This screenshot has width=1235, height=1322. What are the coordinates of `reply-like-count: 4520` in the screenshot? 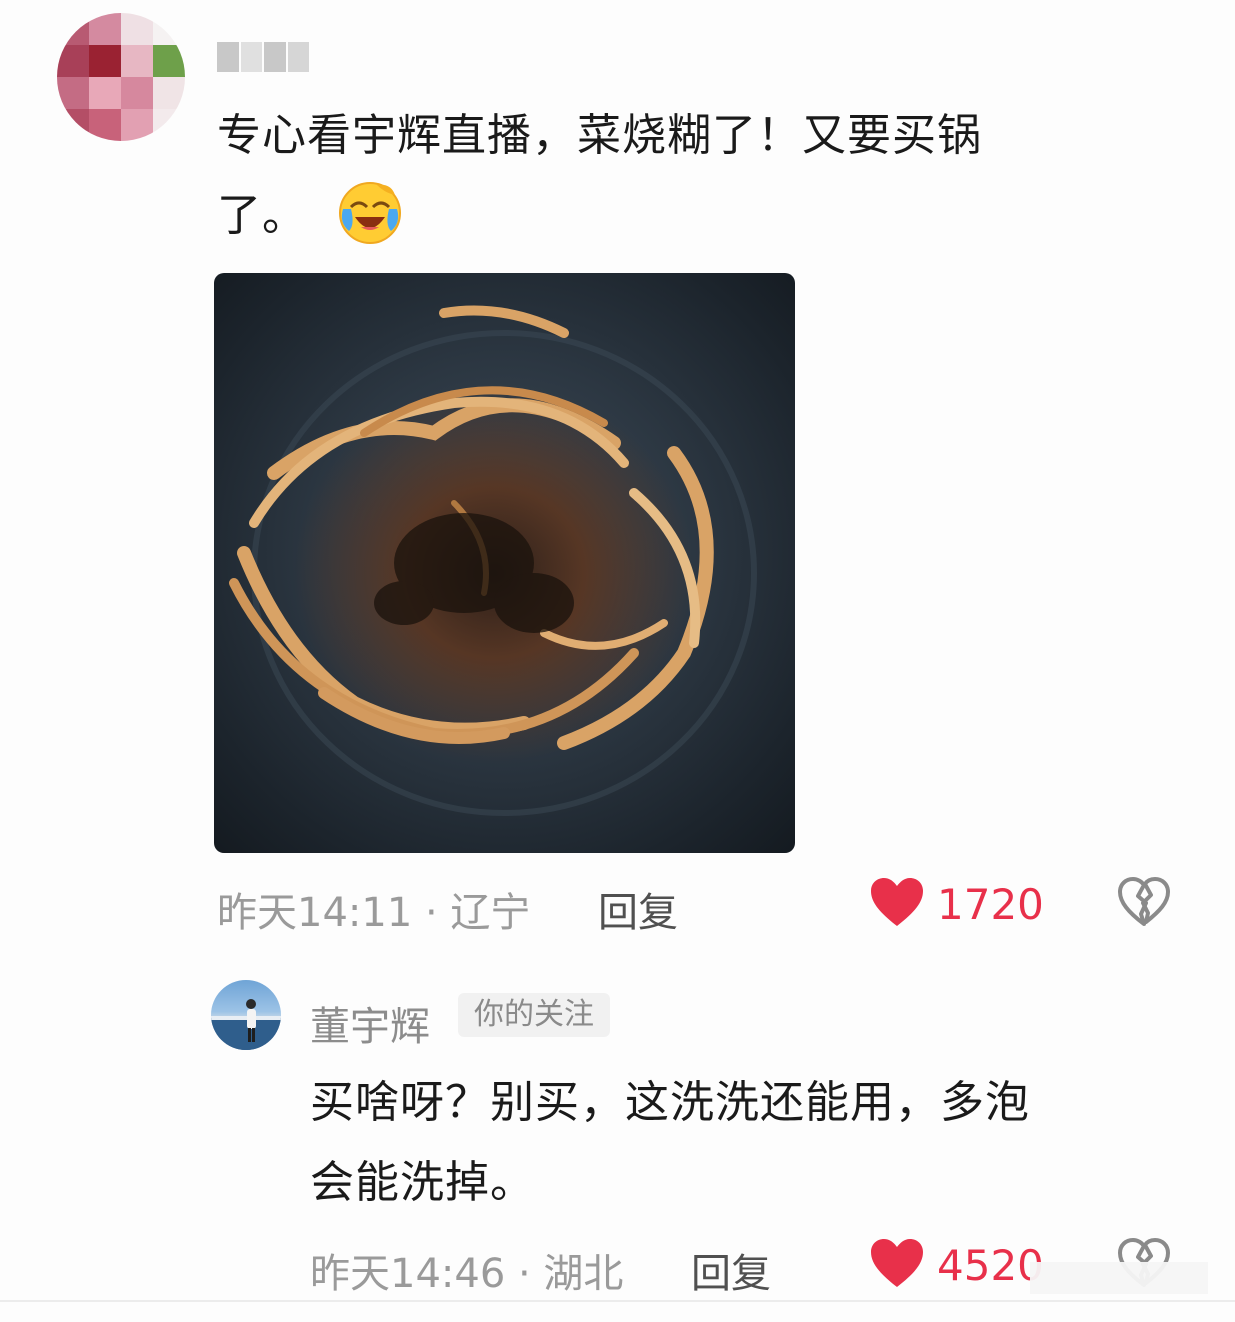 It's located at (990, 1265).